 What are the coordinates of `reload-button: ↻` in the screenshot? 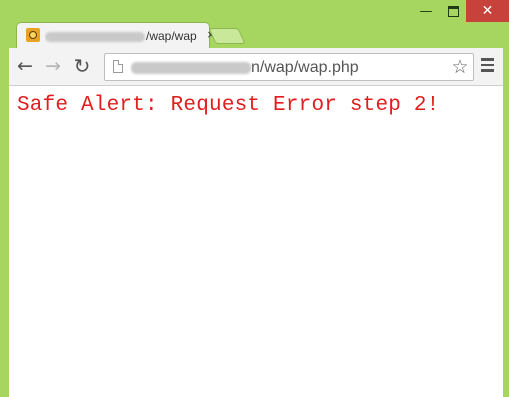 It's located at (82, 66).